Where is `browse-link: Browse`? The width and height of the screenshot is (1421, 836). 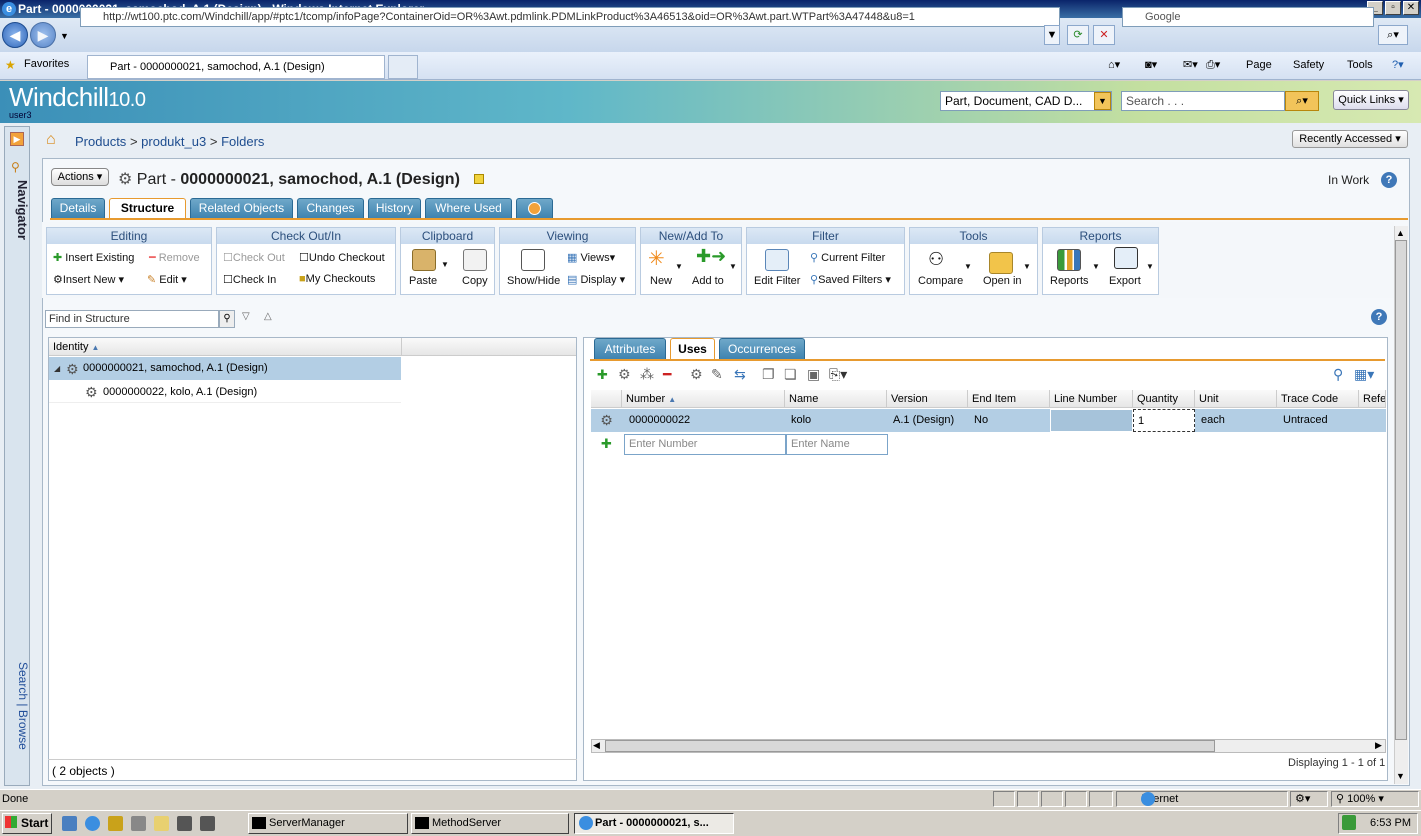
browse-link: Browse is located at coordinates (23, 730).